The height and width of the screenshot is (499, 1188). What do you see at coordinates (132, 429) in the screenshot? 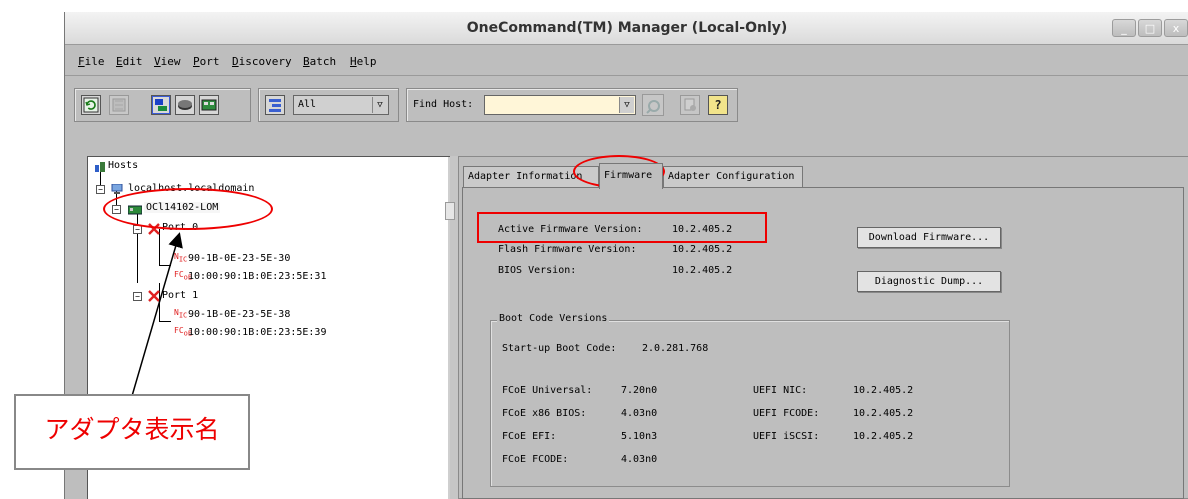
I see `callout-text: アダプタ表示名` at bounding box center [132, 429].